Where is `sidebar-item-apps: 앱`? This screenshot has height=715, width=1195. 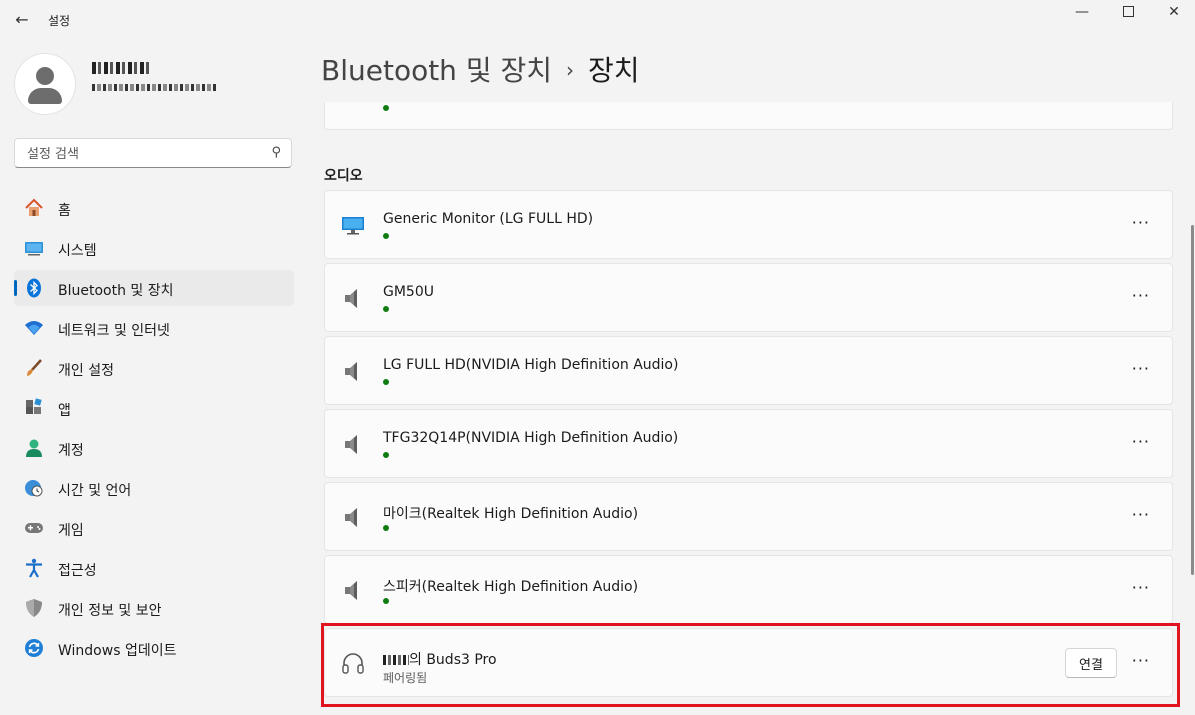 sidebar-item-apps: 앱 is located at coordinates (154, 408).